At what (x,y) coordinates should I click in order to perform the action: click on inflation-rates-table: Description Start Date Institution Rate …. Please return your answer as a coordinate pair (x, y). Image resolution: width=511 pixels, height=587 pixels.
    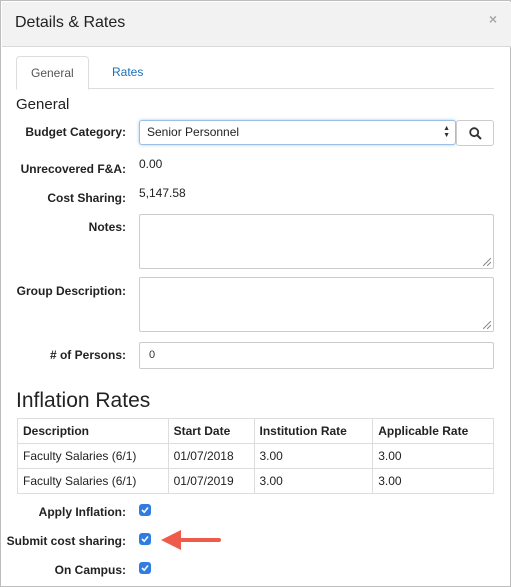
    Looking at the image, I should click on (255, 456).